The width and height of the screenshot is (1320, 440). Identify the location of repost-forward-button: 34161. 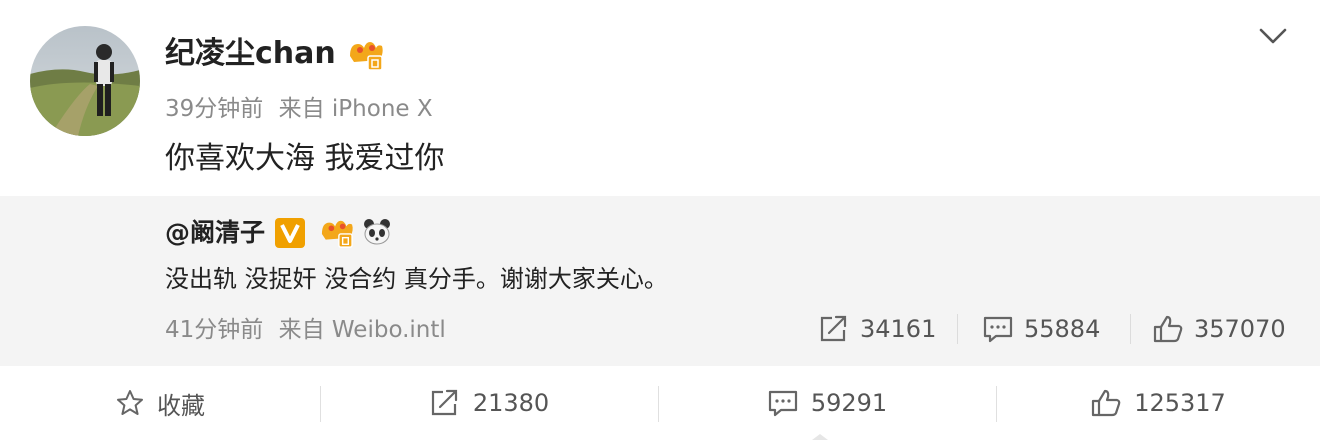
(877, 329).